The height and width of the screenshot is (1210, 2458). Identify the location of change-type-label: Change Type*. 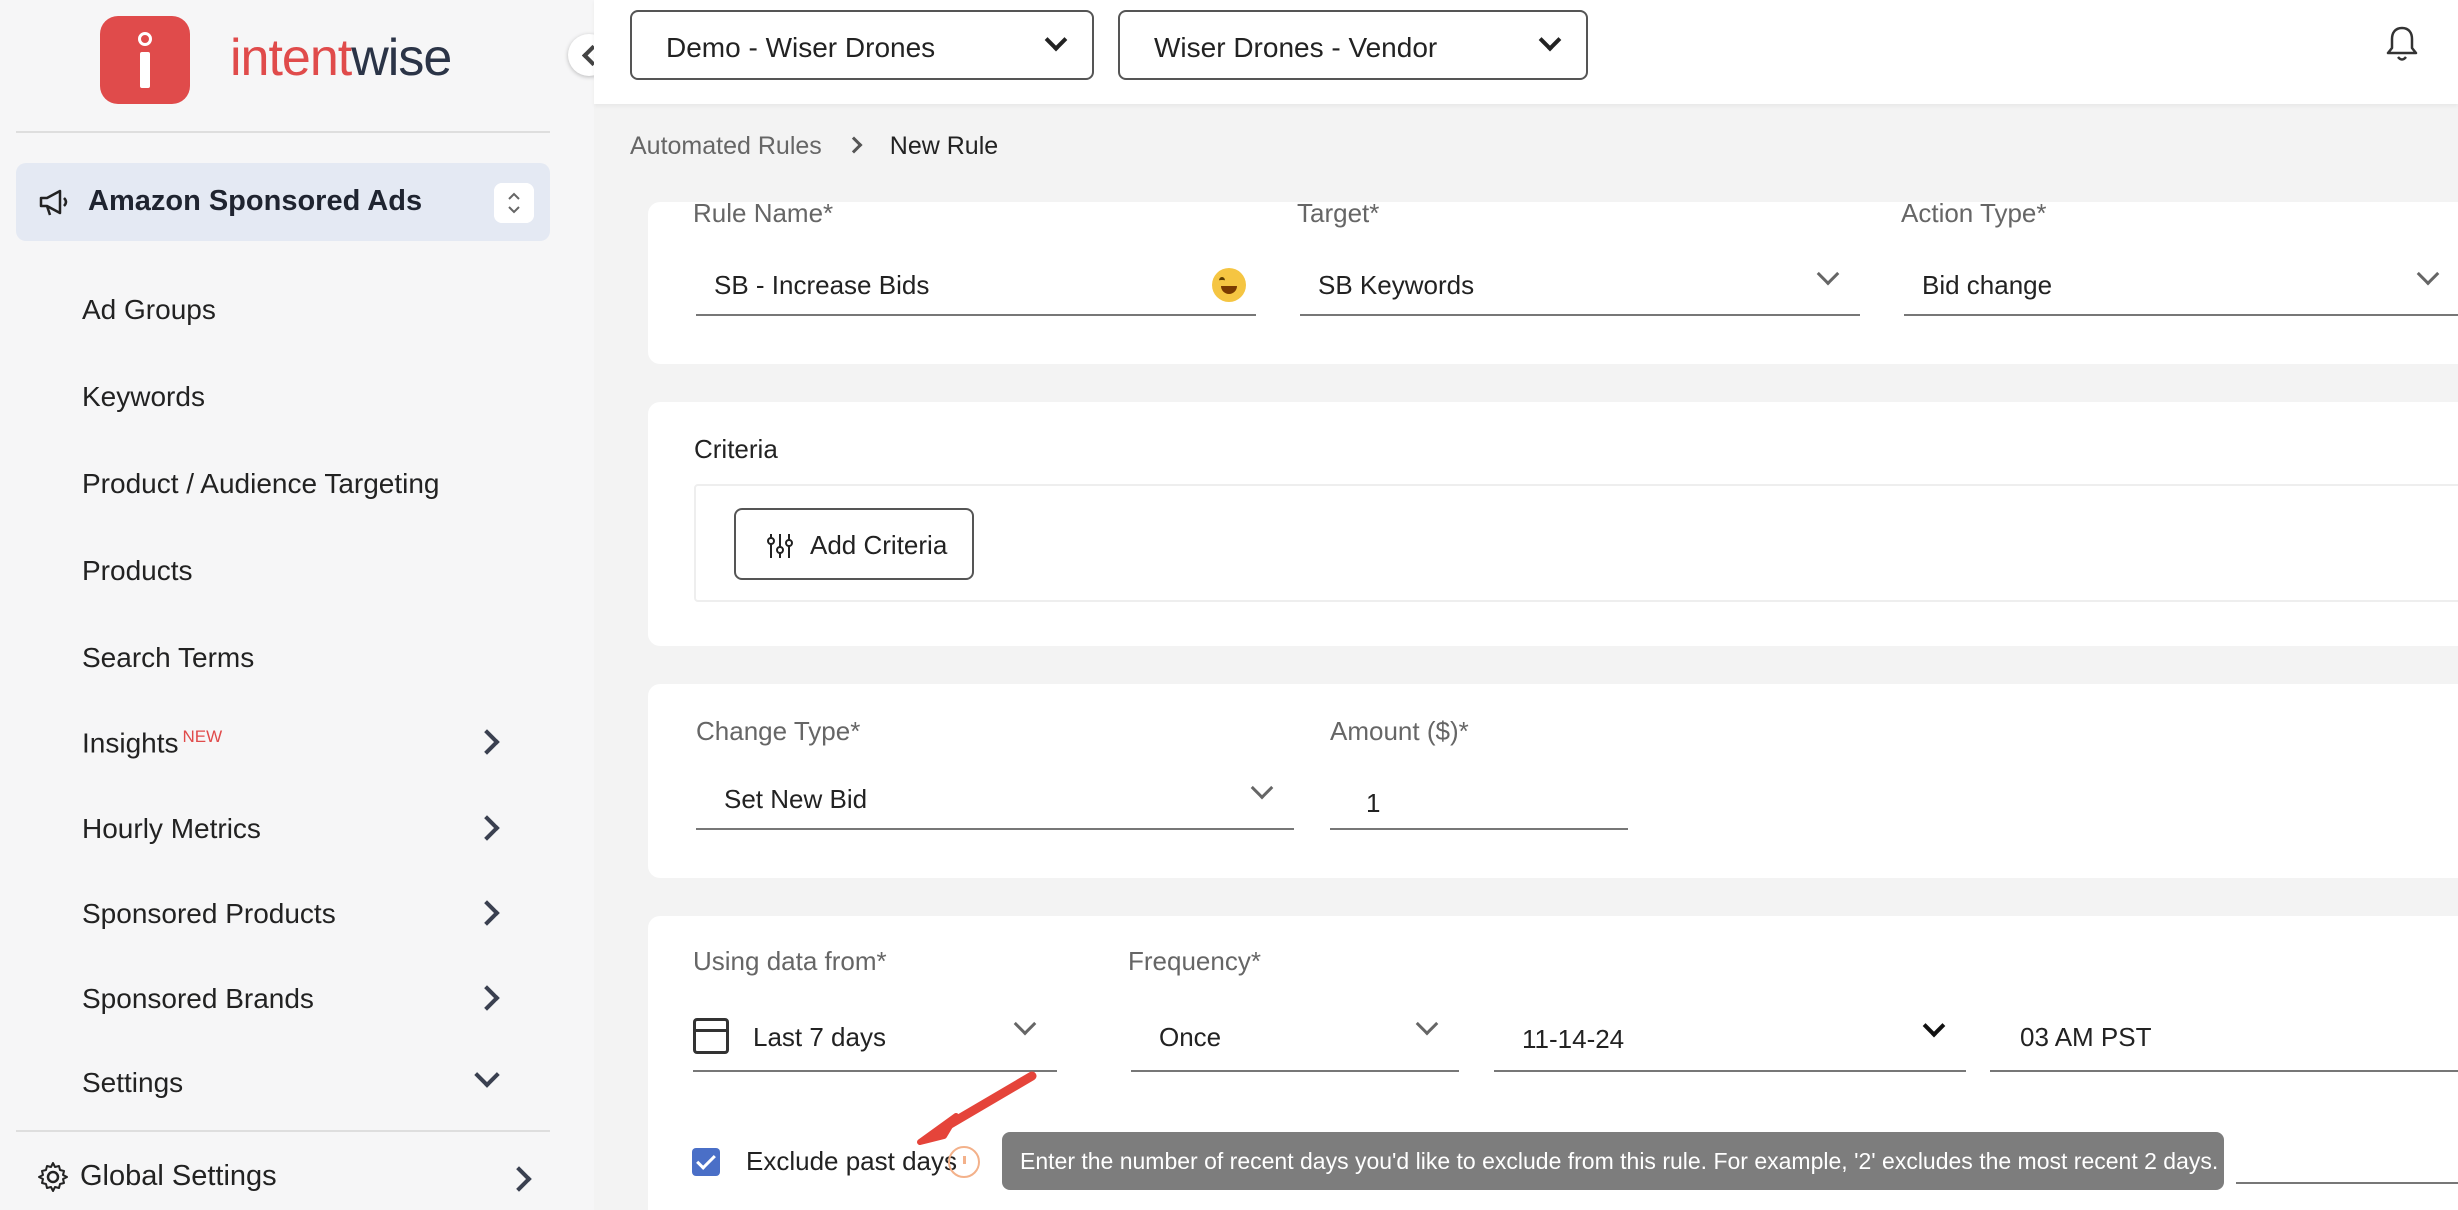
(778, 731).